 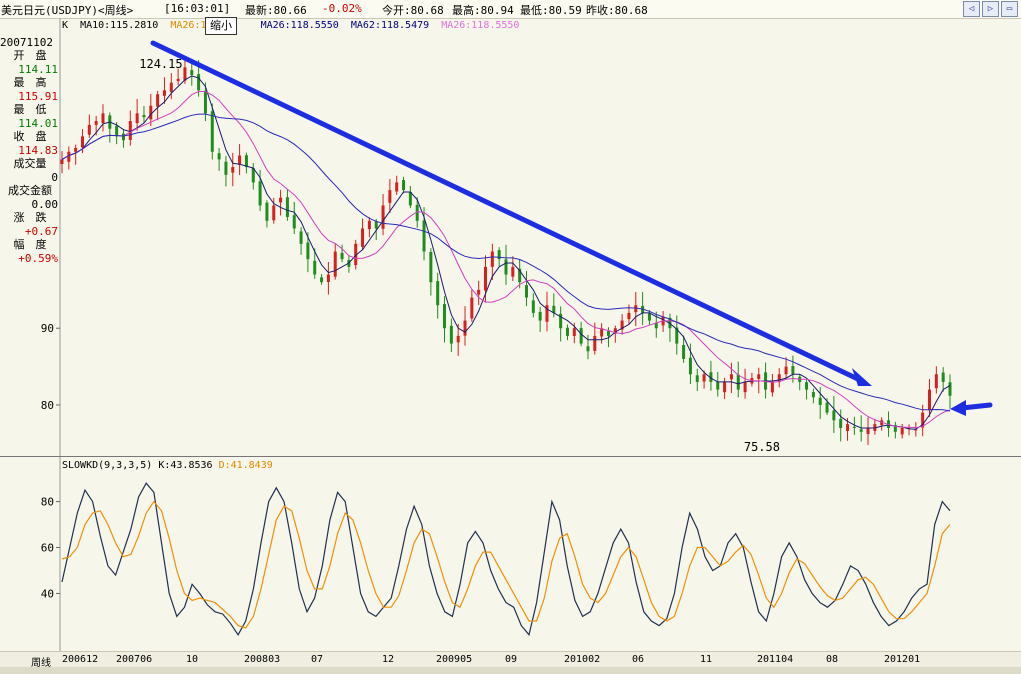 What do you see at coordinates (262, 659) in the screenshot?
I see `x-tick: 200803` at bounding box center [262, 659].